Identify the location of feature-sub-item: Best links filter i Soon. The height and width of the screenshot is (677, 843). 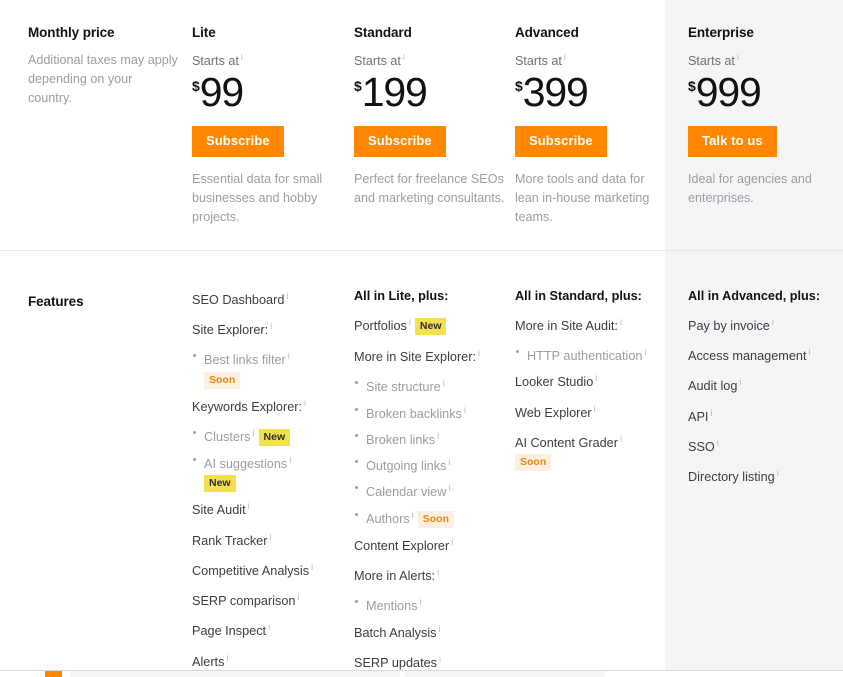
(269, 368).